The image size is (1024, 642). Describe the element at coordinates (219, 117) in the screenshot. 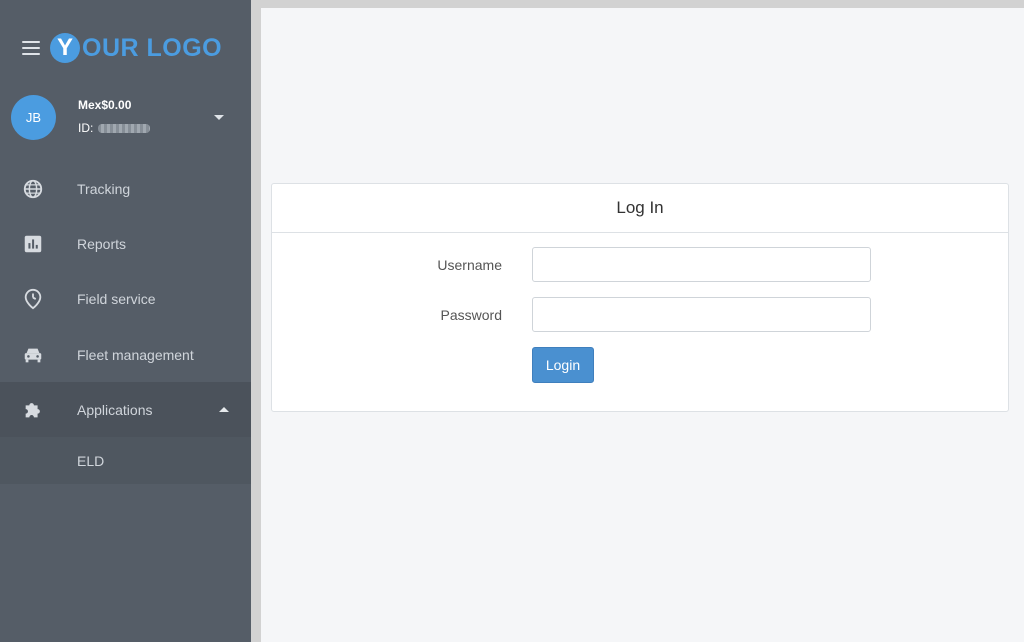

I see `chevron-down-icon` at that location.